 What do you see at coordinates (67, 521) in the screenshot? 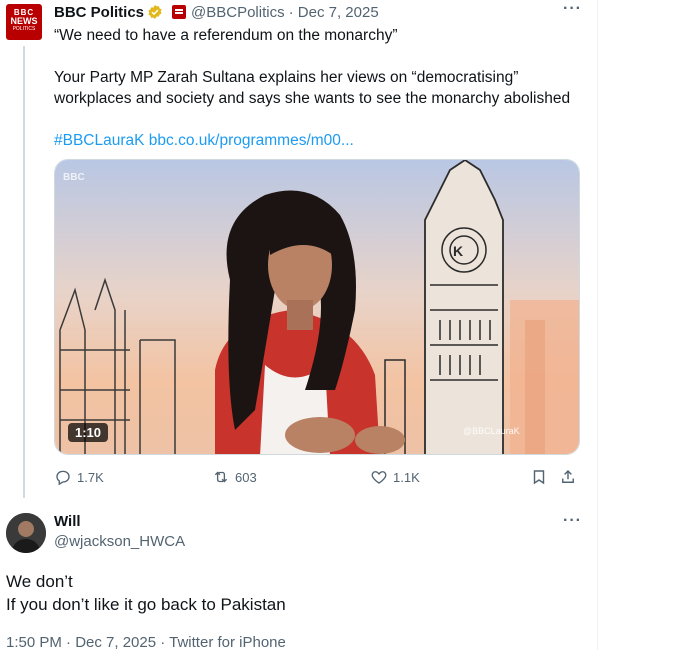
I see `reply-display-name: Will` at bounding box center [67, 521].